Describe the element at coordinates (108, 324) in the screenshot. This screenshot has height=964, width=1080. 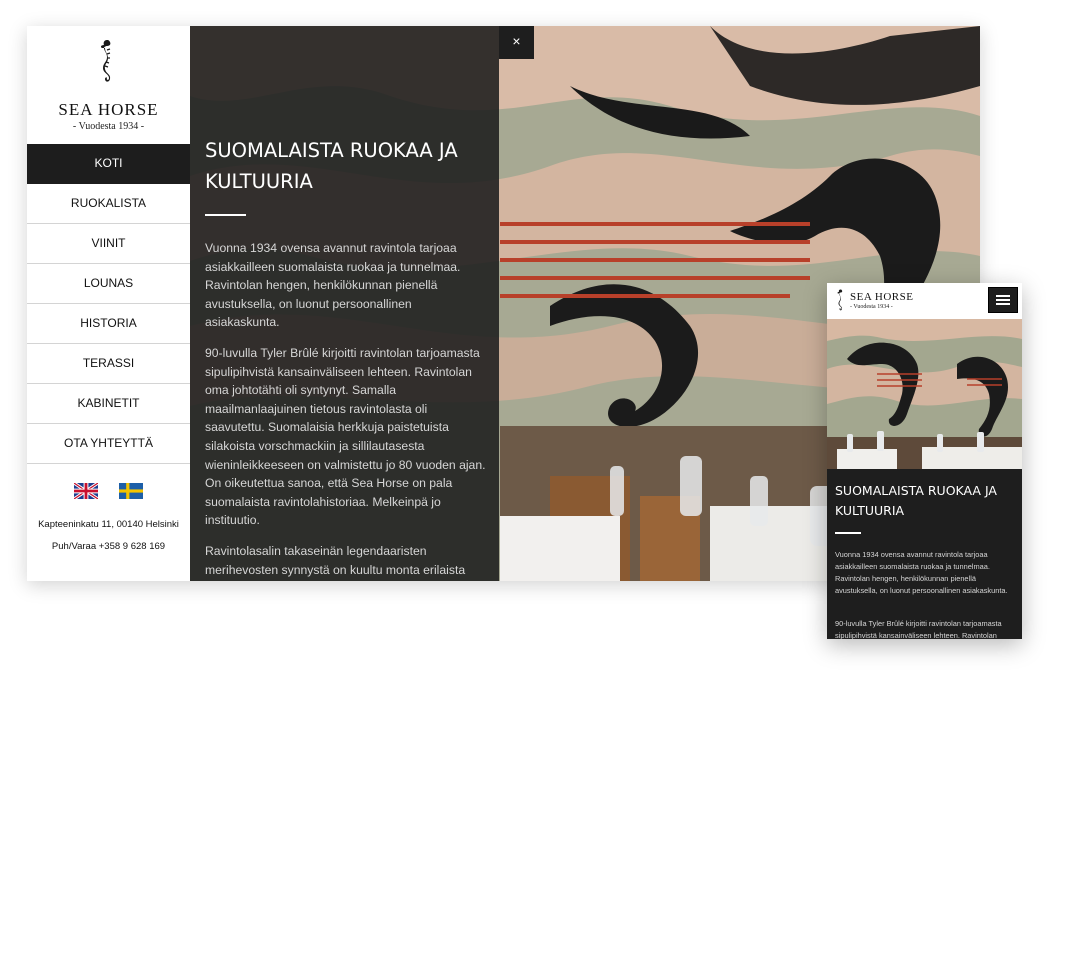
I see `nav-item-historia: HISTORIA` at that location.